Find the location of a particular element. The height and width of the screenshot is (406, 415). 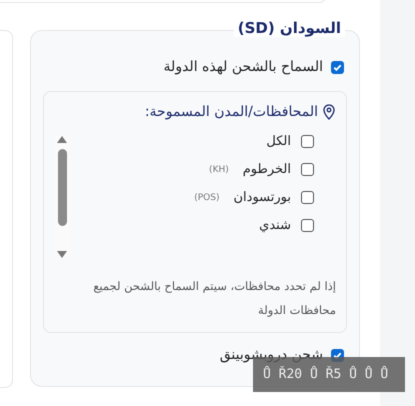

region-label: بورتسودان is located at coordinates (262, 197).